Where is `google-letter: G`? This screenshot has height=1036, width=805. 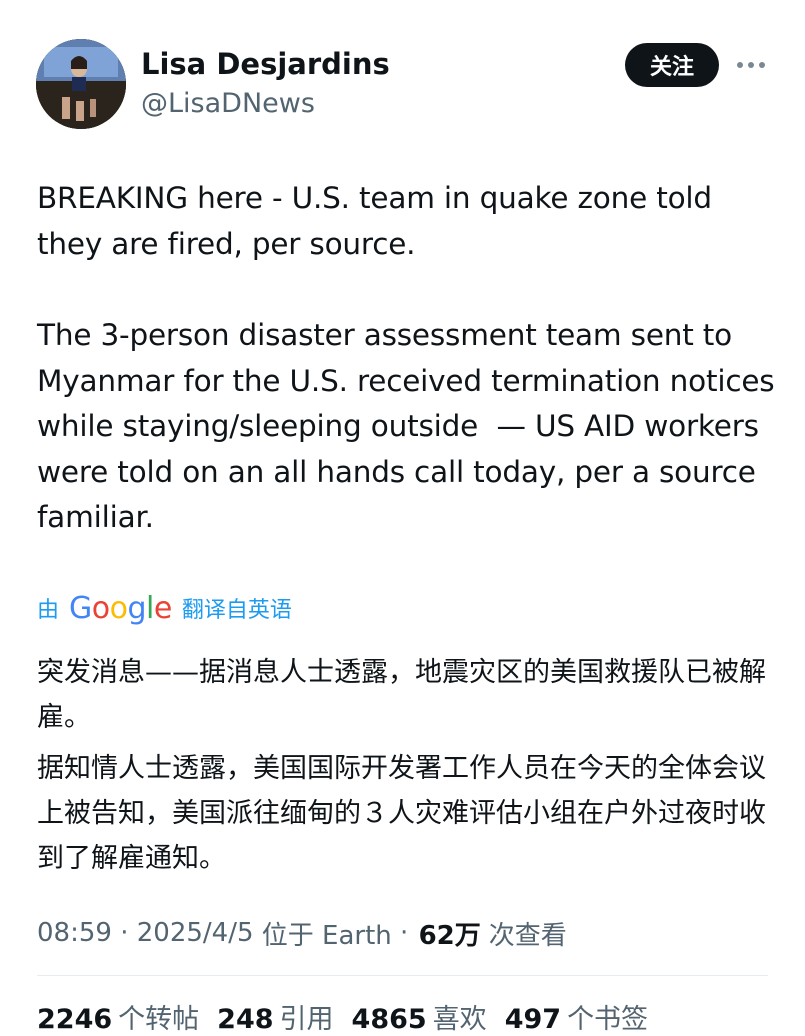 google-letter: G is located at coordinates (80, 608).